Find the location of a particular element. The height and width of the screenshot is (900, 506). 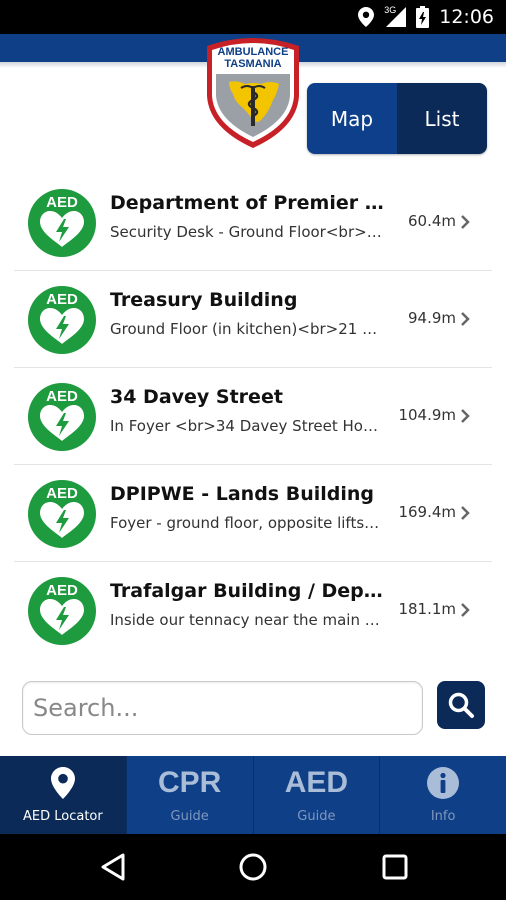

aed-location-title: Treasury Building is located at coordinates (204, 300).